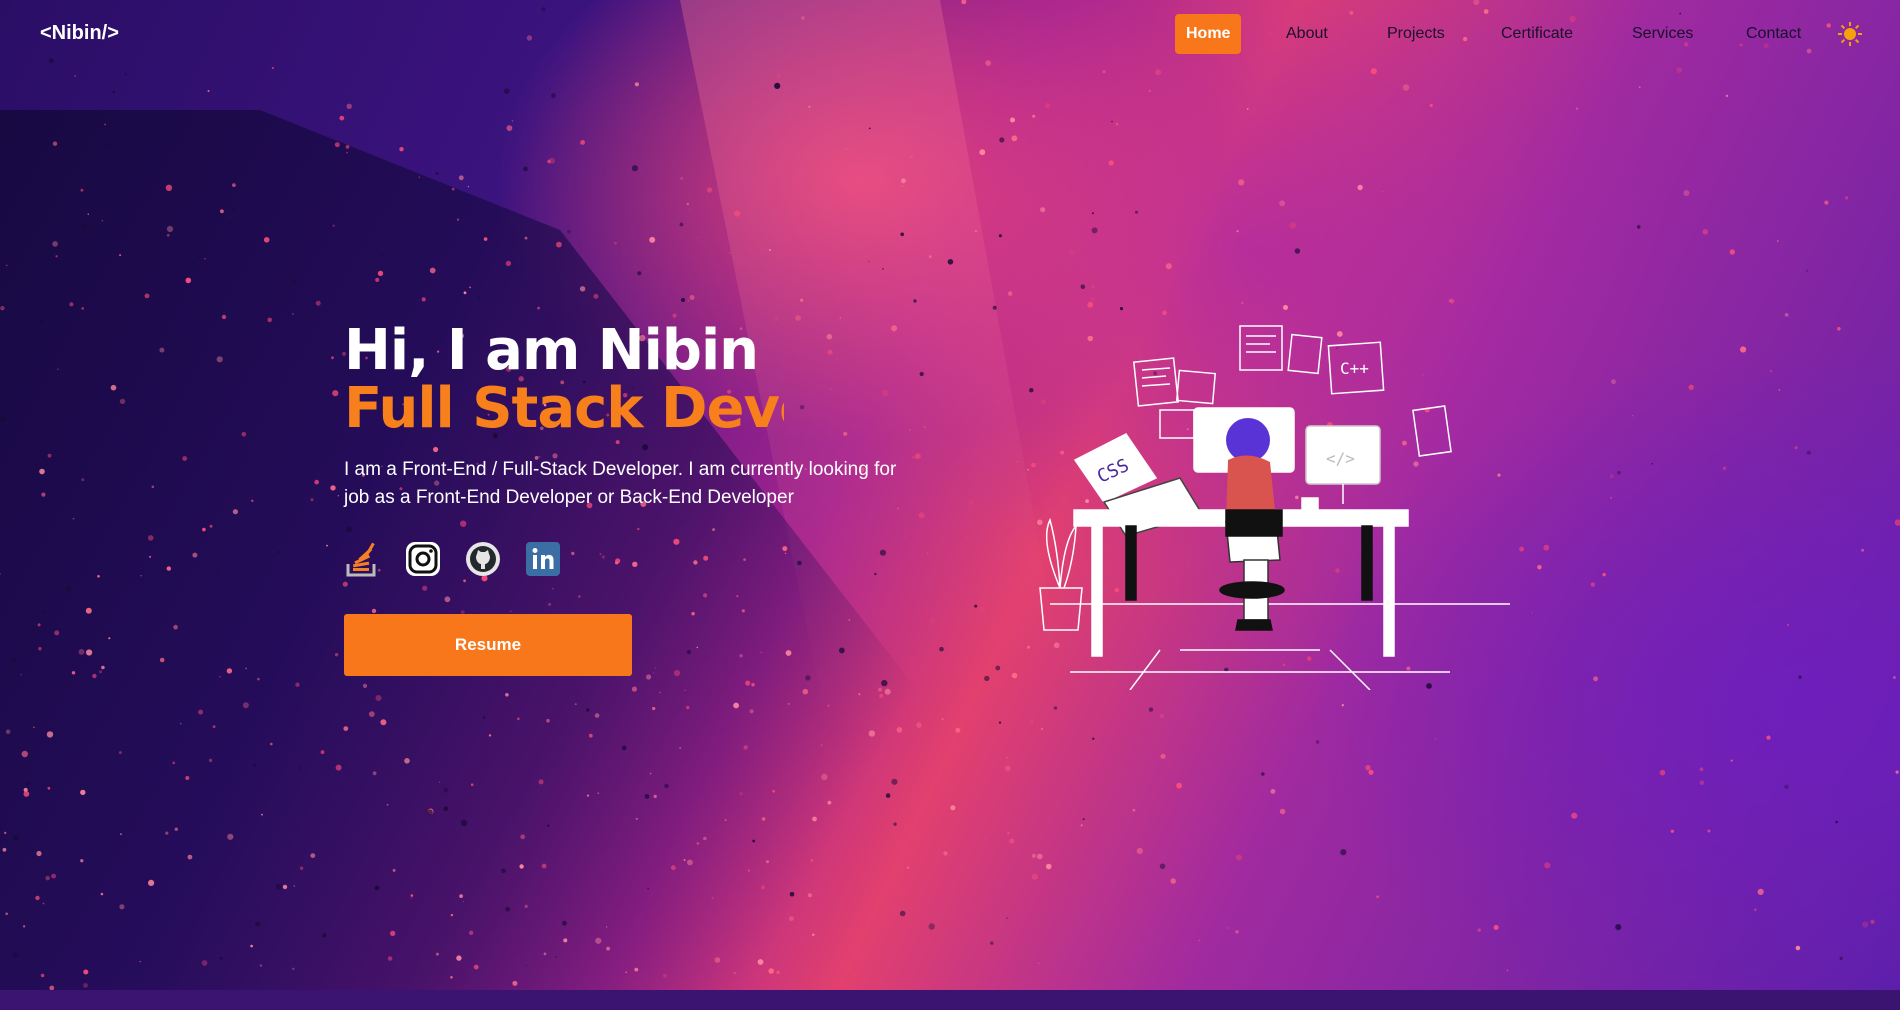  What do you see at coordinates (1850, 34) in the screenshot?
I see `sun-icon` at bounding box center [1850, 34].